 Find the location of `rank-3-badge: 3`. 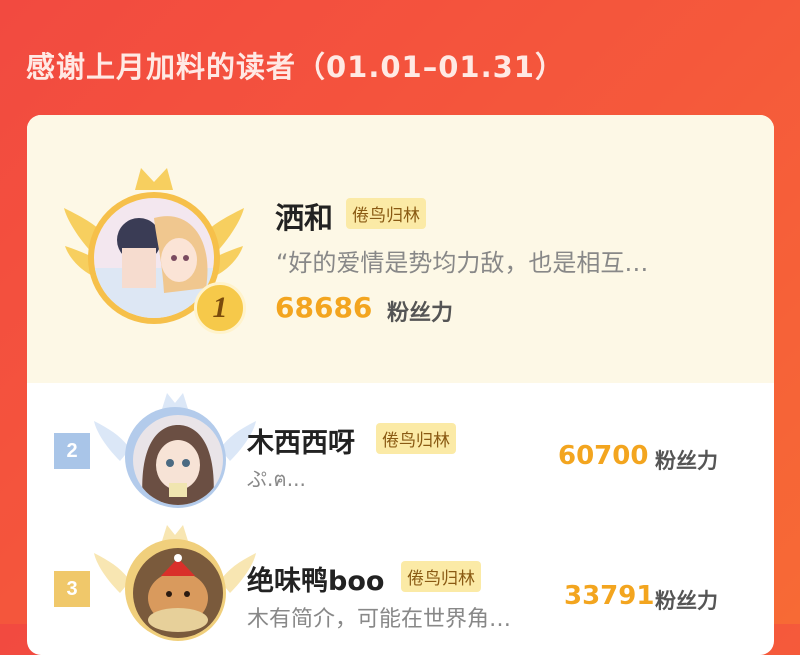

rank-3-badge: 3 is located at coordinates (72, 589).